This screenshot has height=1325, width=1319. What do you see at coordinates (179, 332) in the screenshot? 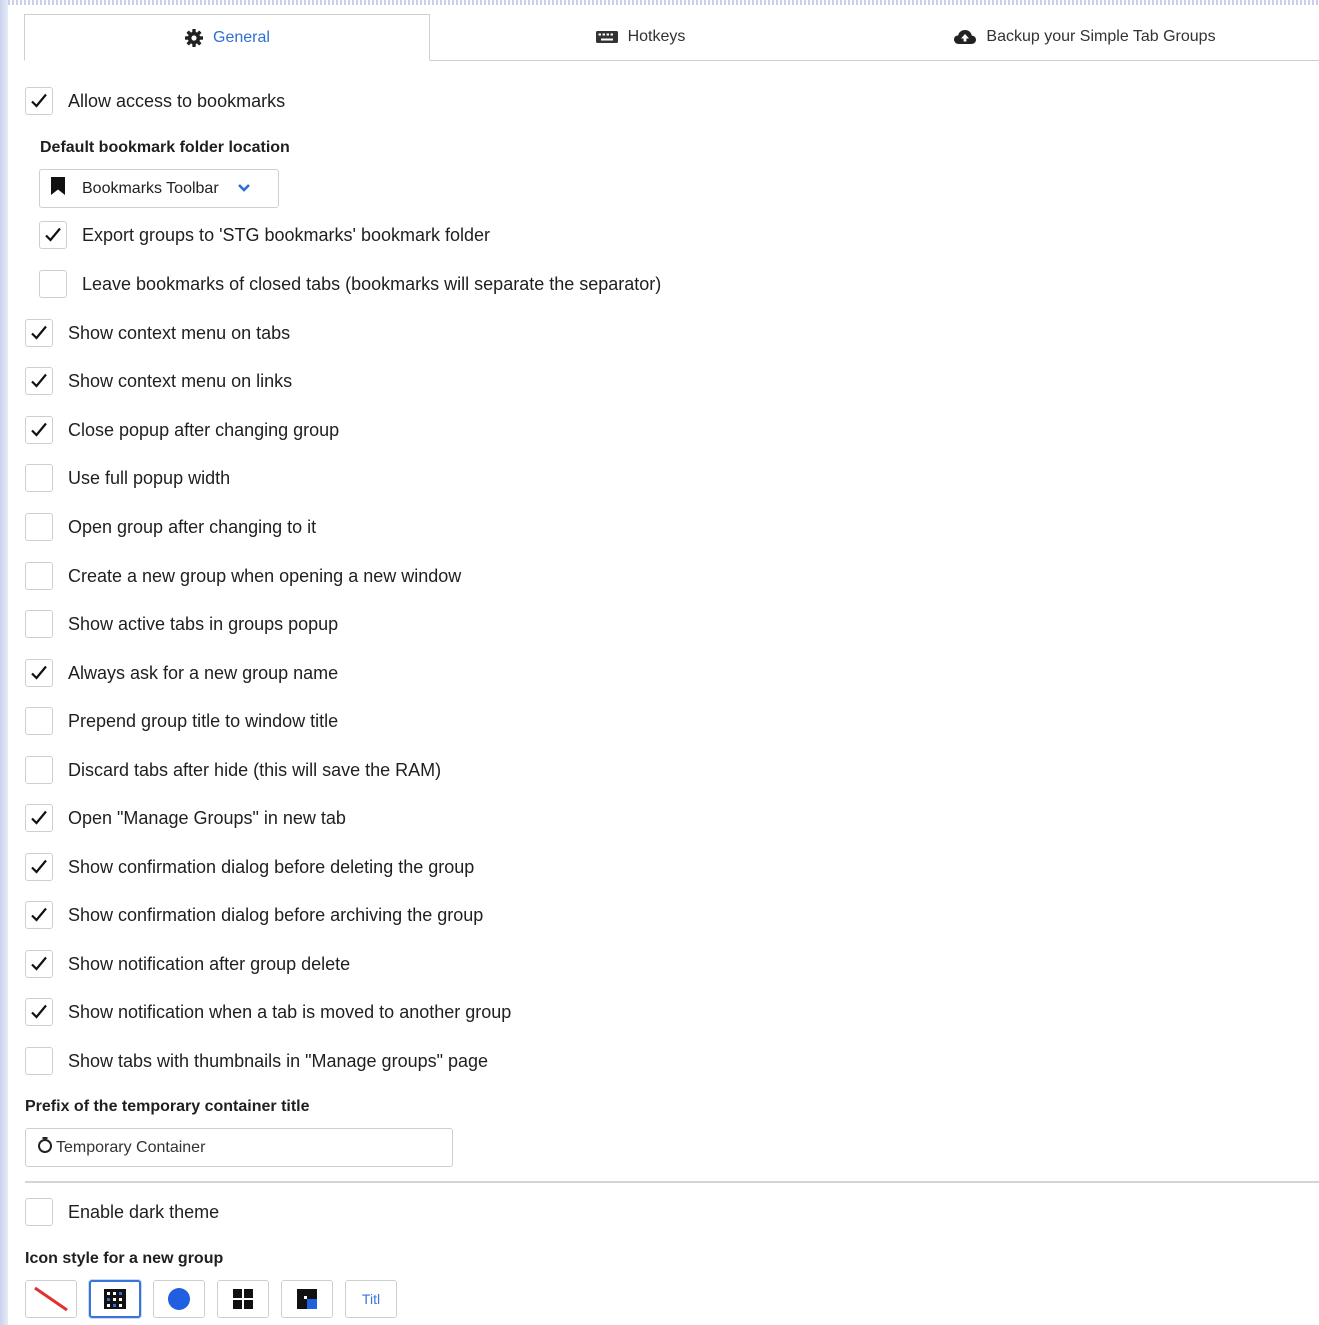
I see `label-context-menu-tabs: Show context menu on tabs` at bounding box center [179, 332].